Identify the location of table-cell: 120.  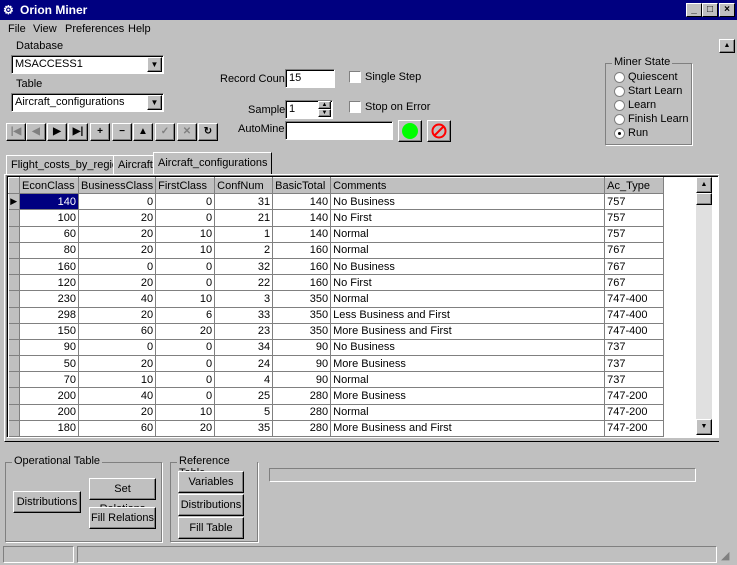
(49, 283).